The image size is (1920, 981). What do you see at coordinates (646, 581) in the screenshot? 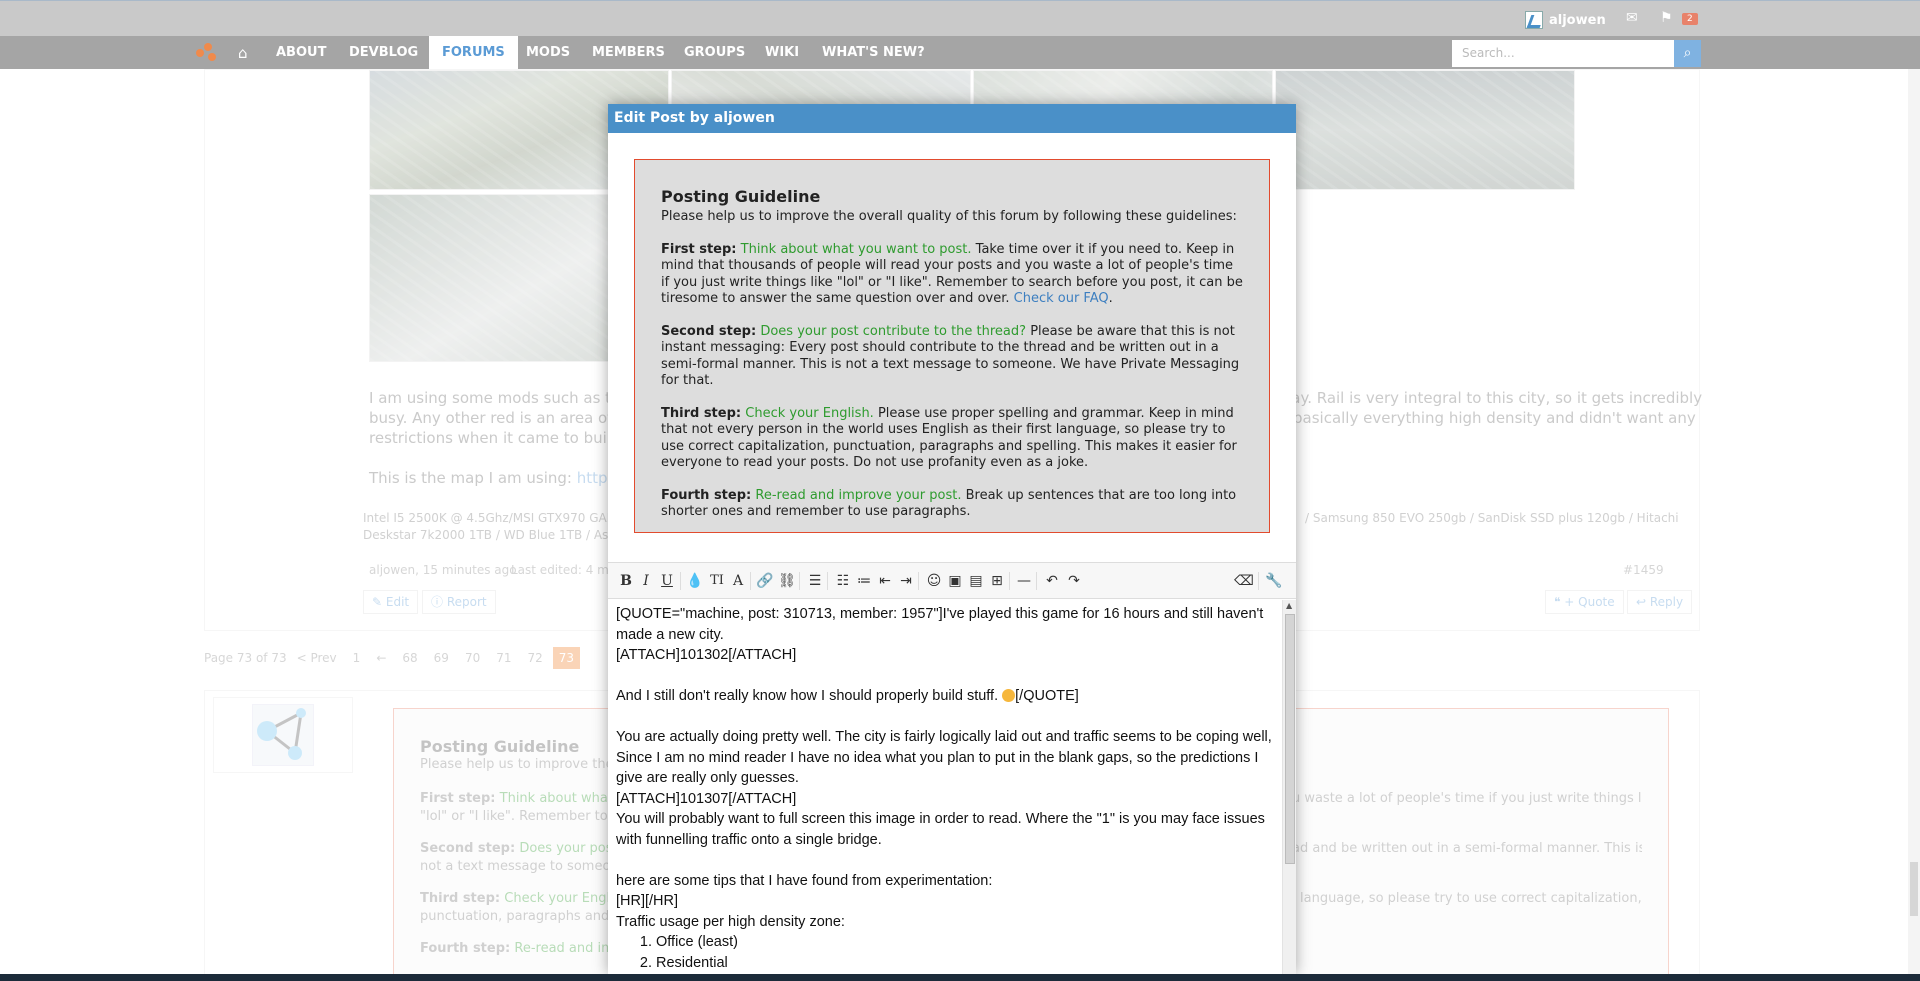
I see `italic-icon: I` at bounding box center [646, 581].